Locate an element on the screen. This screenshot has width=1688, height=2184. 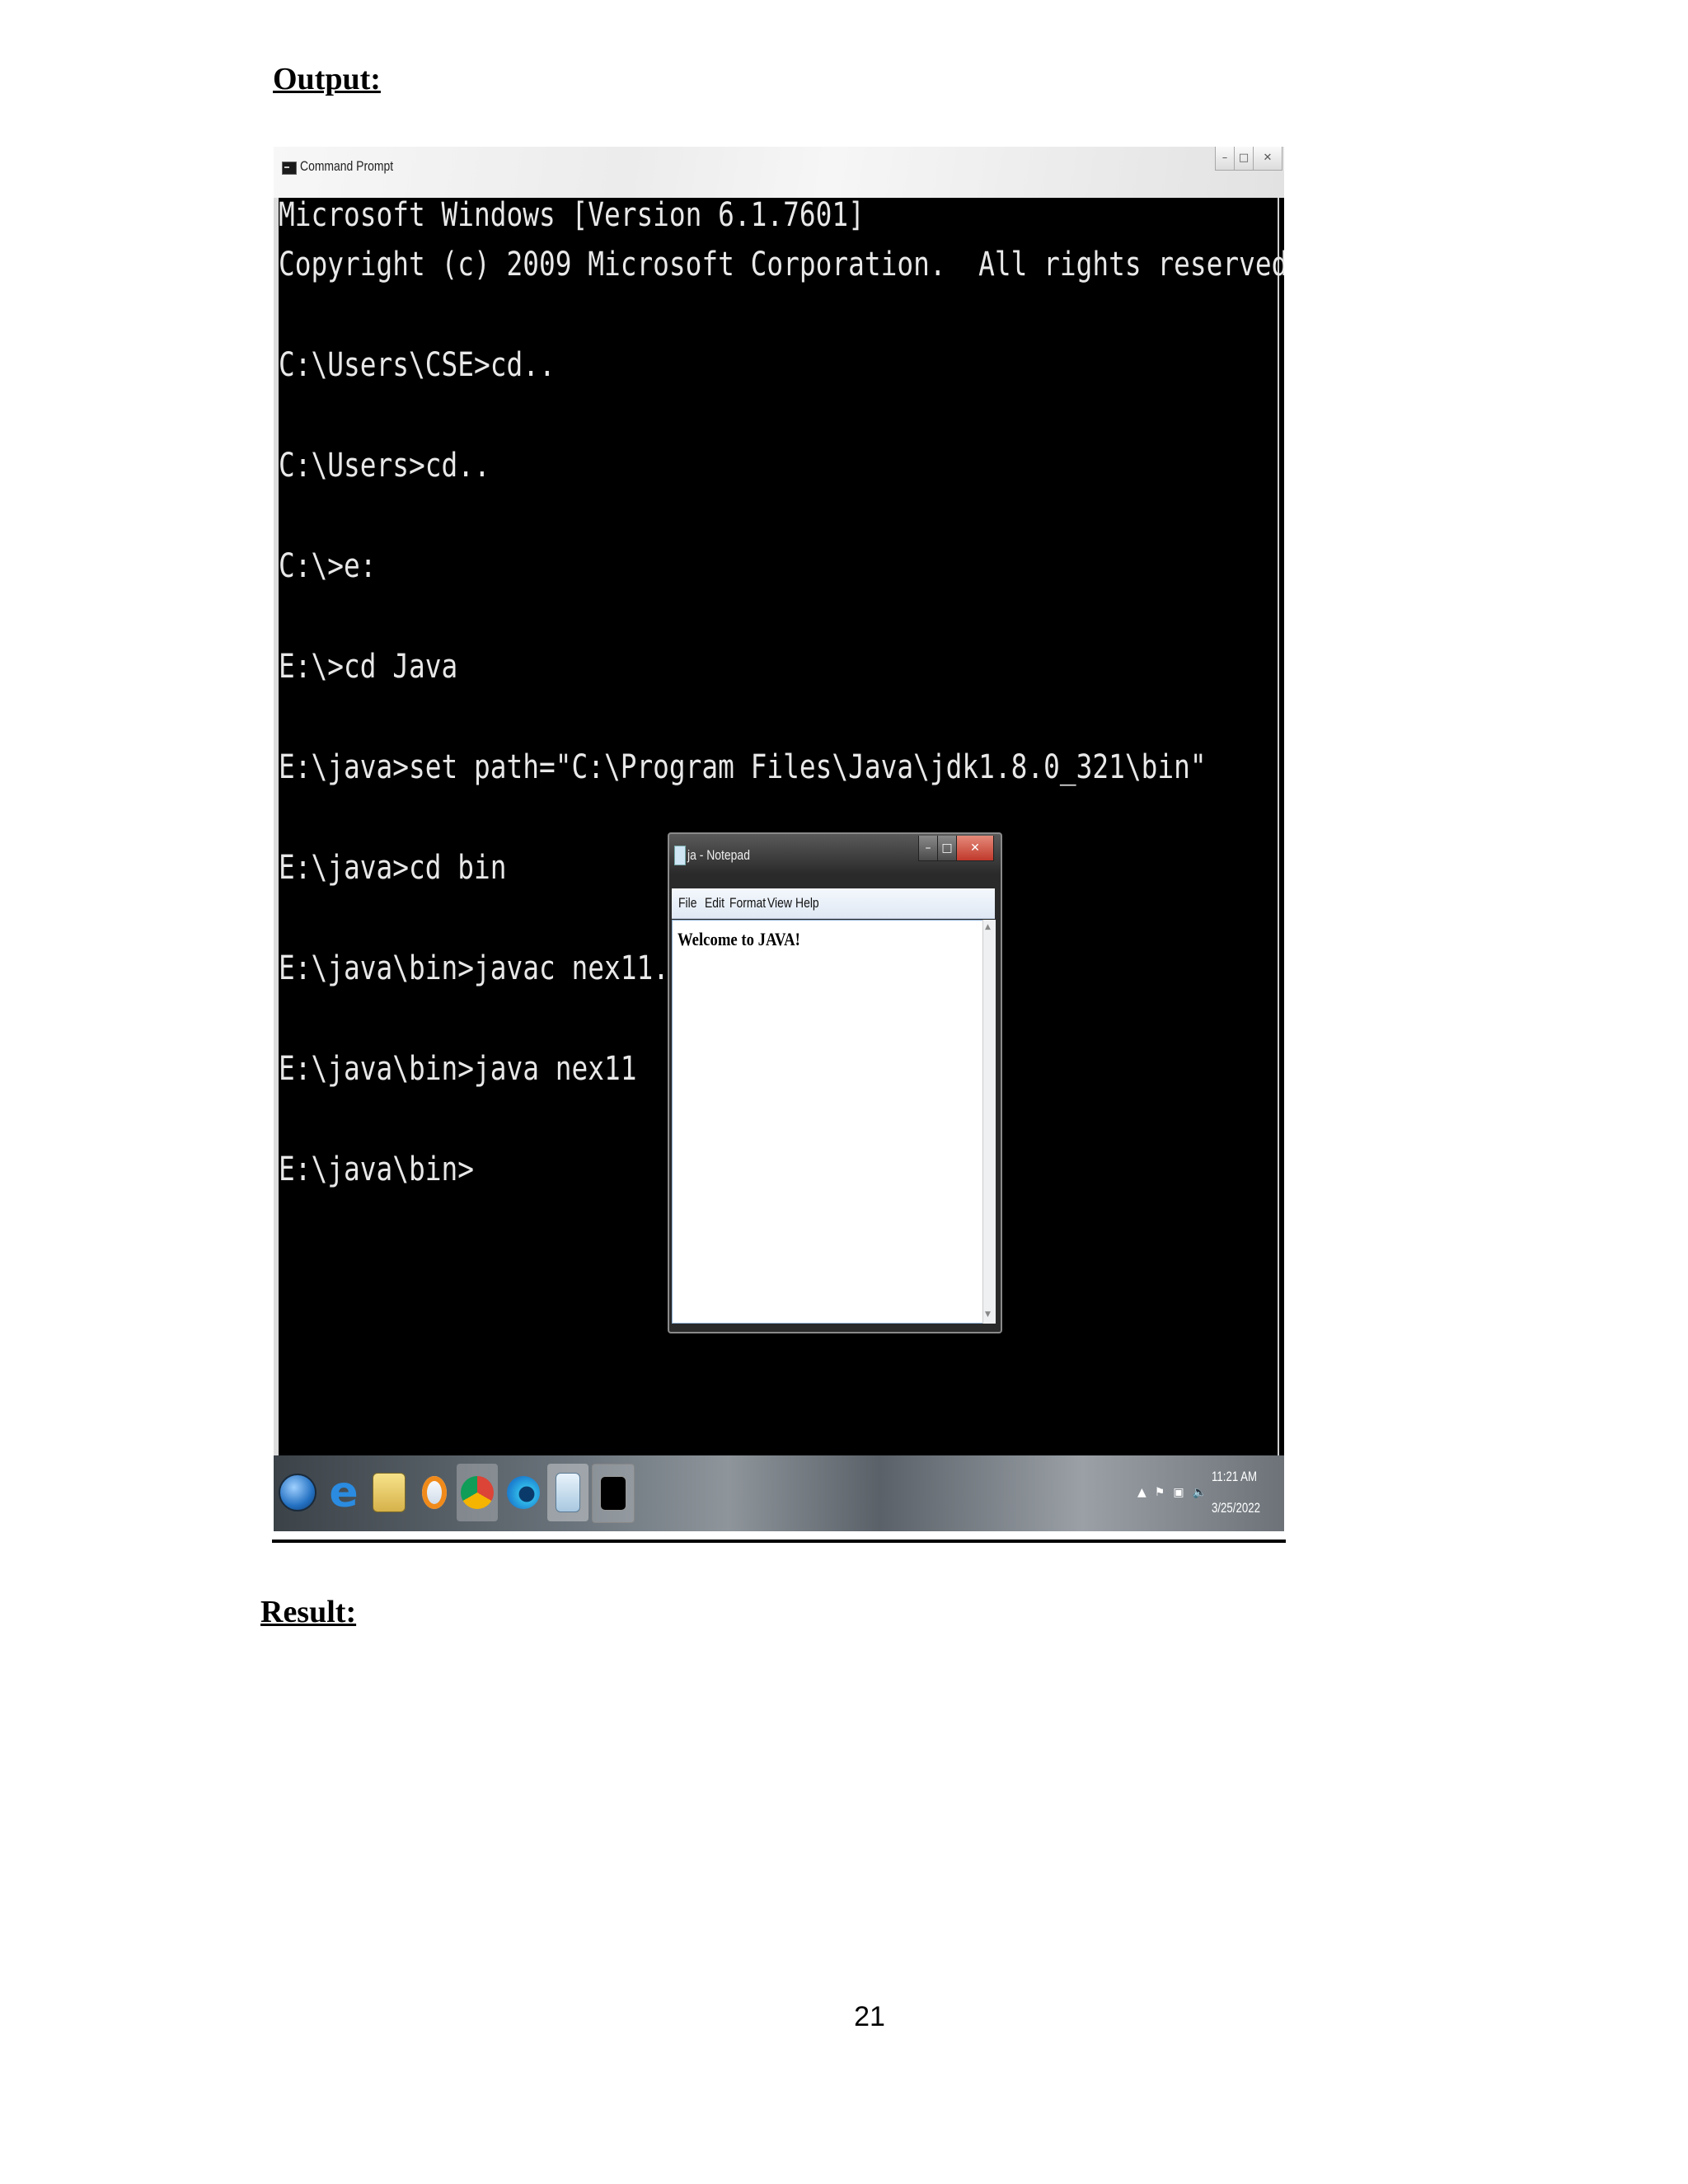
notepad-text-area: Welcome to JAVA! is located at coordinates (828, 1122).